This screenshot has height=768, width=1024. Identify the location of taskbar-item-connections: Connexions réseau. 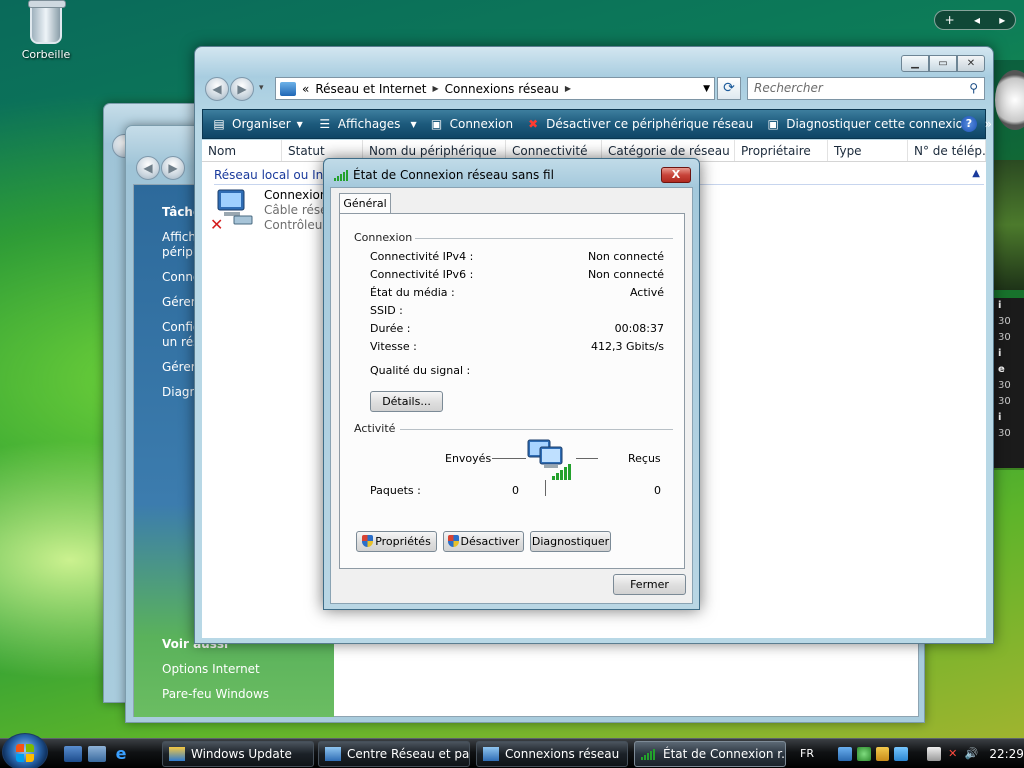
(552, 754).